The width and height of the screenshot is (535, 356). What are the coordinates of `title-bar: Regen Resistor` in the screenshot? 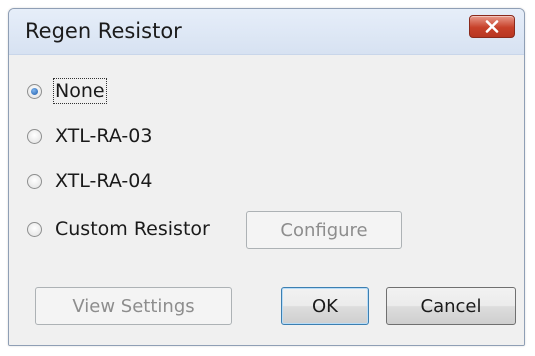 It's located at (266, 32).